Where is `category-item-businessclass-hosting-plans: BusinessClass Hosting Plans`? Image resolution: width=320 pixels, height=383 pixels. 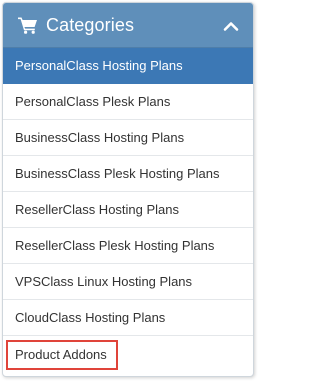
category-item-businessclass-hosting-plans: BusinessClass Hosting Plans is located at coordinates (128, 138).